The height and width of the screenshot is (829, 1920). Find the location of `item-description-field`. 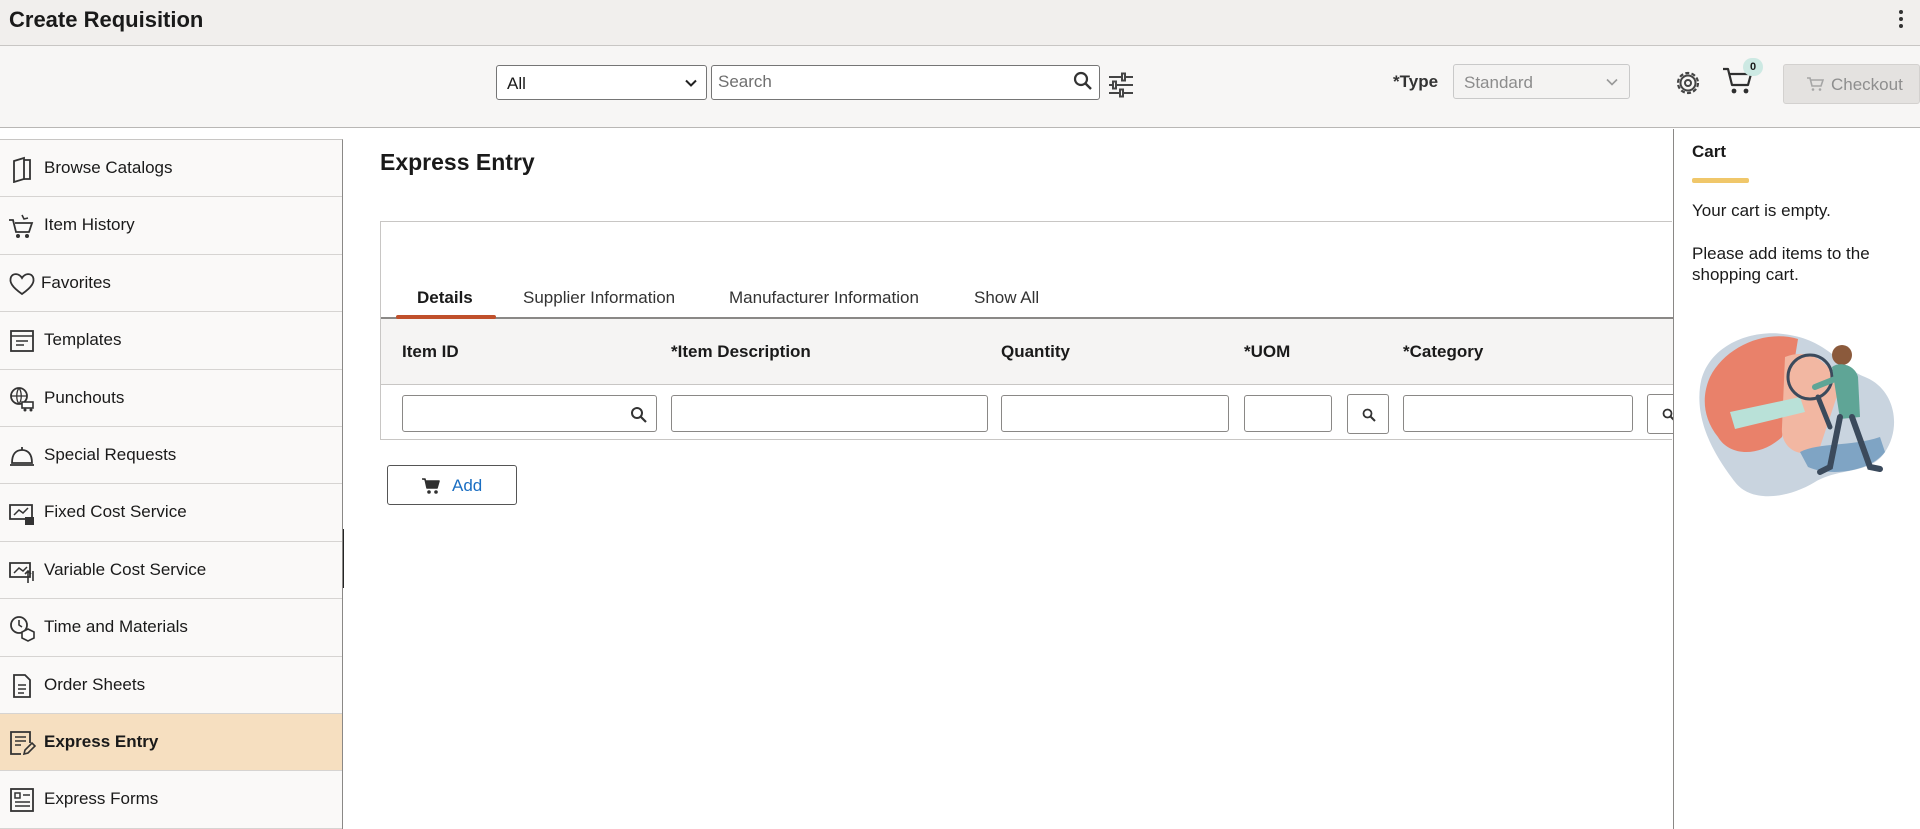

item-description-field is located at coordinates (829, 413).